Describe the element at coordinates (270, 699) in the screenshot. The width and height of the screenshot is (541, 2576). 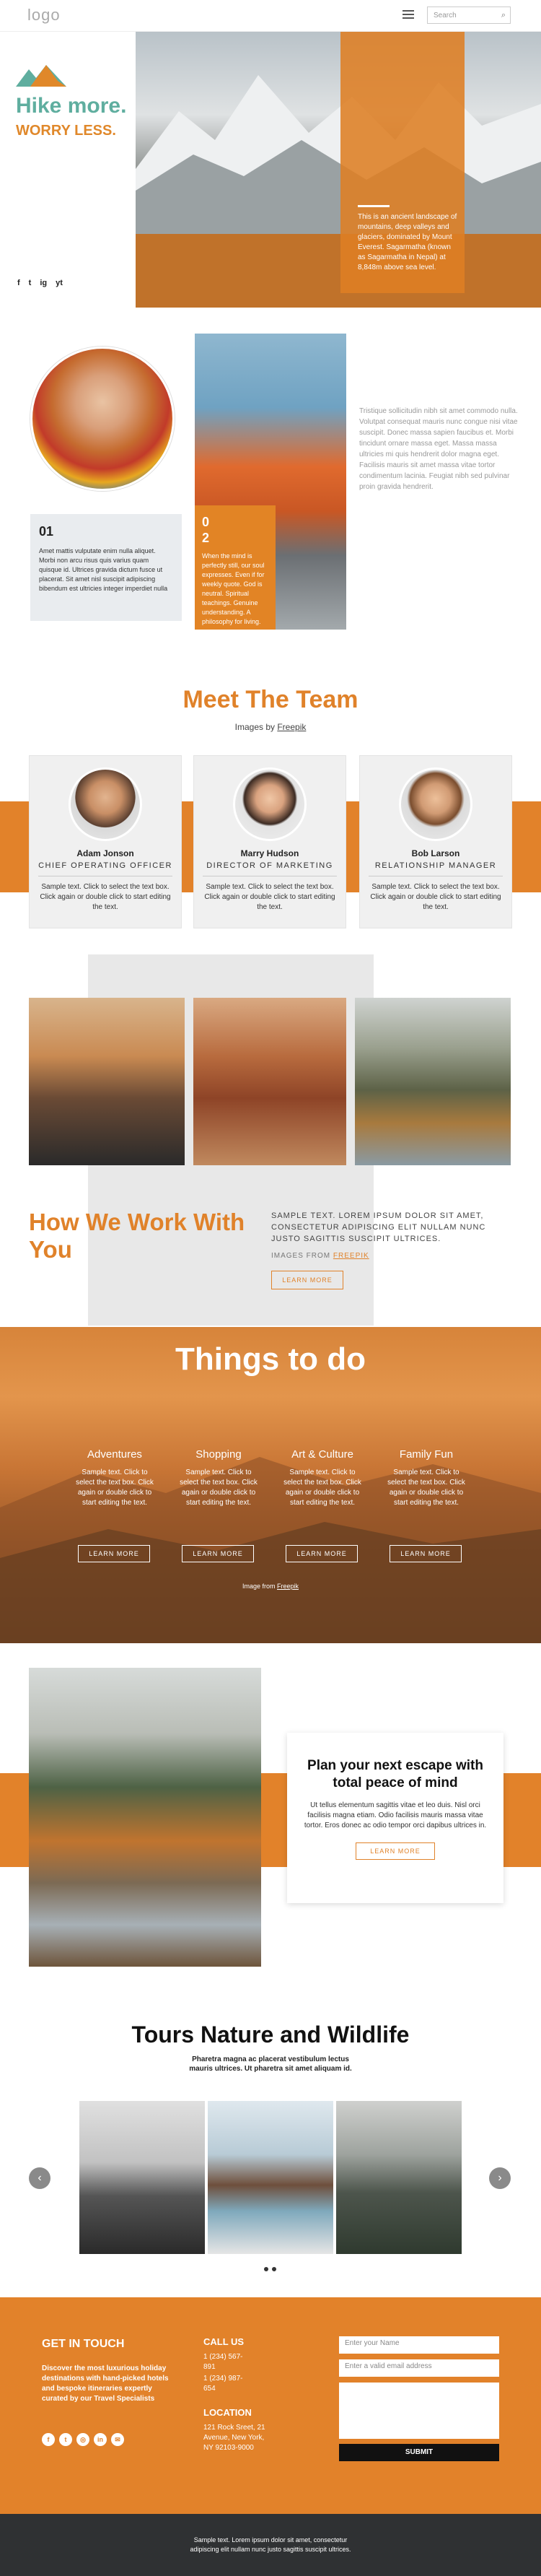
I see `team-title: Meet The Team` at that location.